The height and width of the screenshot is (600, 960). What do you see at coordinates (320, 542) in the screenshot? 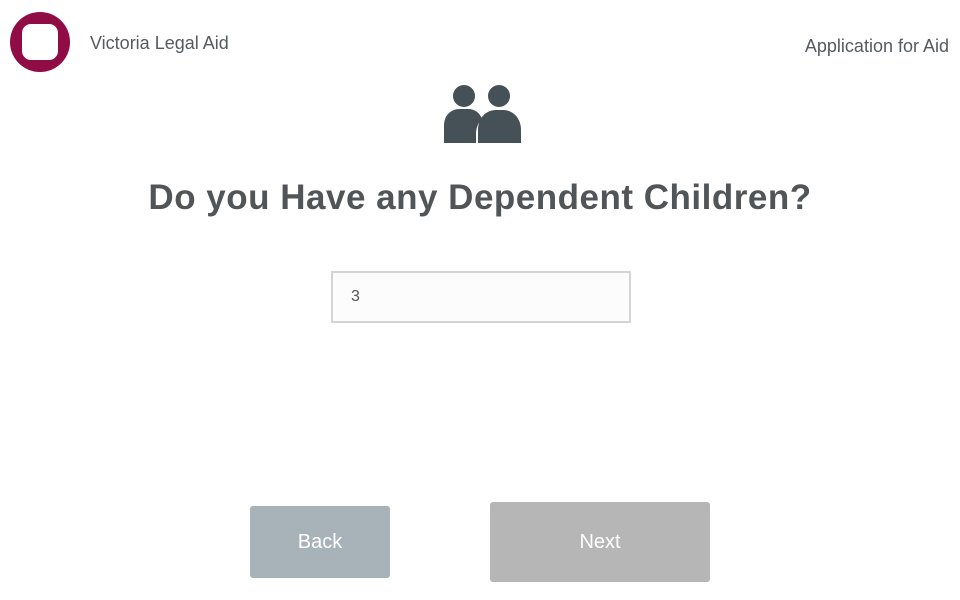
I see `back-button: Back` at bounding box center [320, 542].